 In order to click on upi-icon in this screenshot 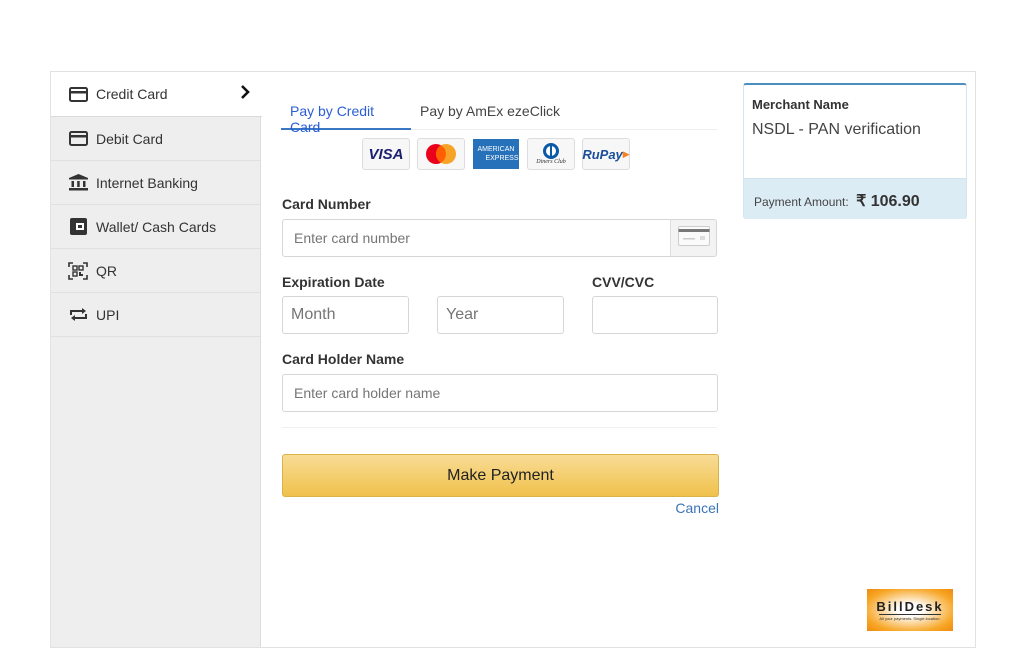, I will do `click(78, 315)`.